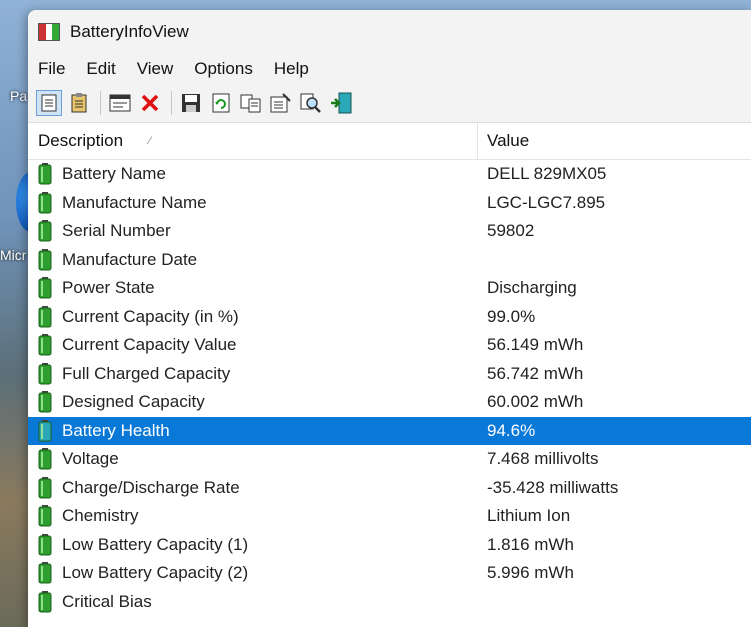 This screenshot has width=751, height=627. What do you see at coordinates (511, 430) in the screenshot?
I see `row-value: 94.6%` at bounding box center [511, 430].